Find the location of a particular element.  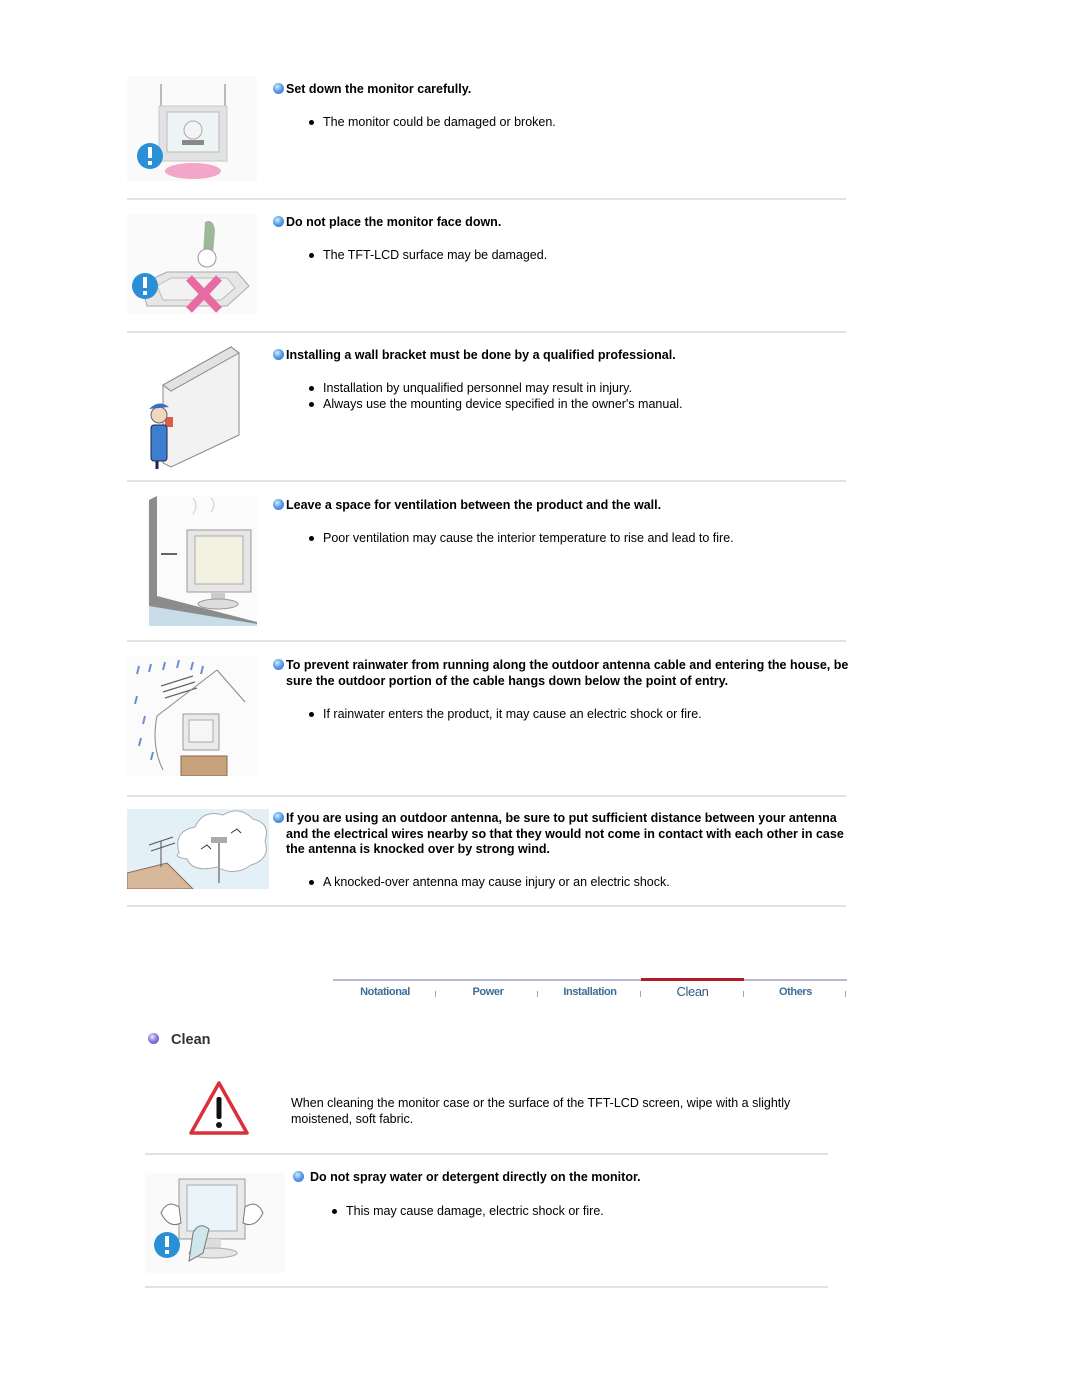

tab-notational: Notational is located at coordinates (385, 992).